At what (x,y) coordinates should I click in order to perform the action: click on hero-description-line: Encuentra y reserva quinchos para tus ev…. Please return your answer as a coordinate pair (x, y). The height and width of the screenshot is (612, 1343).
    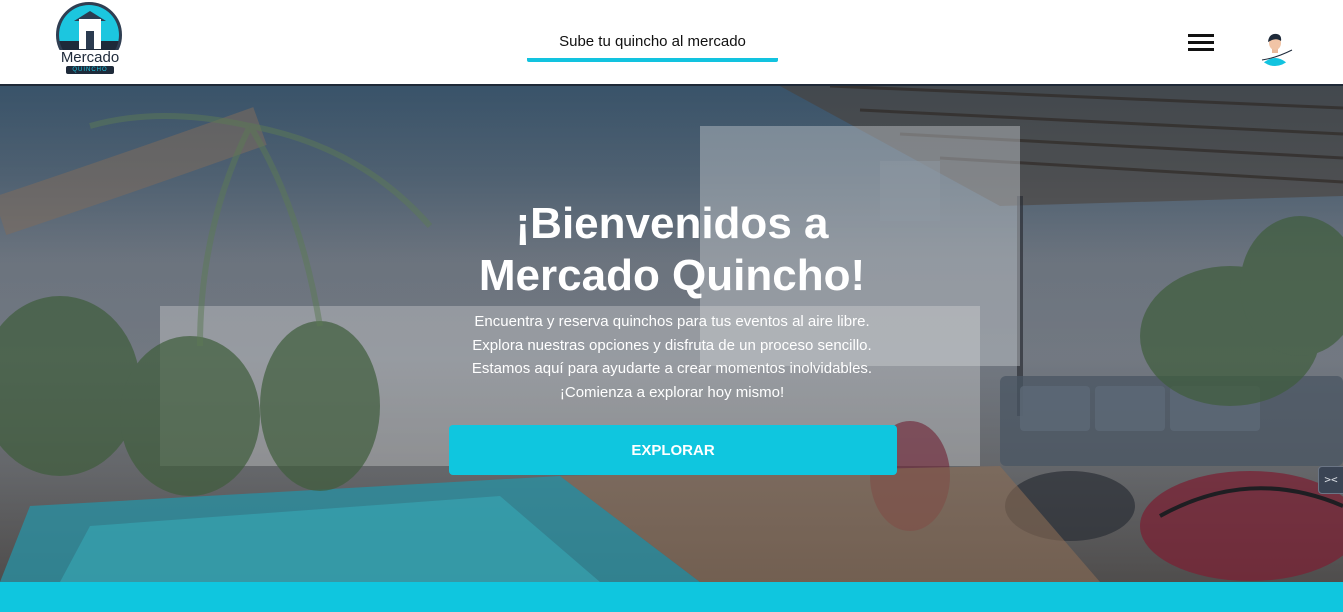
    Looking at the image, I should click on (672, 321).